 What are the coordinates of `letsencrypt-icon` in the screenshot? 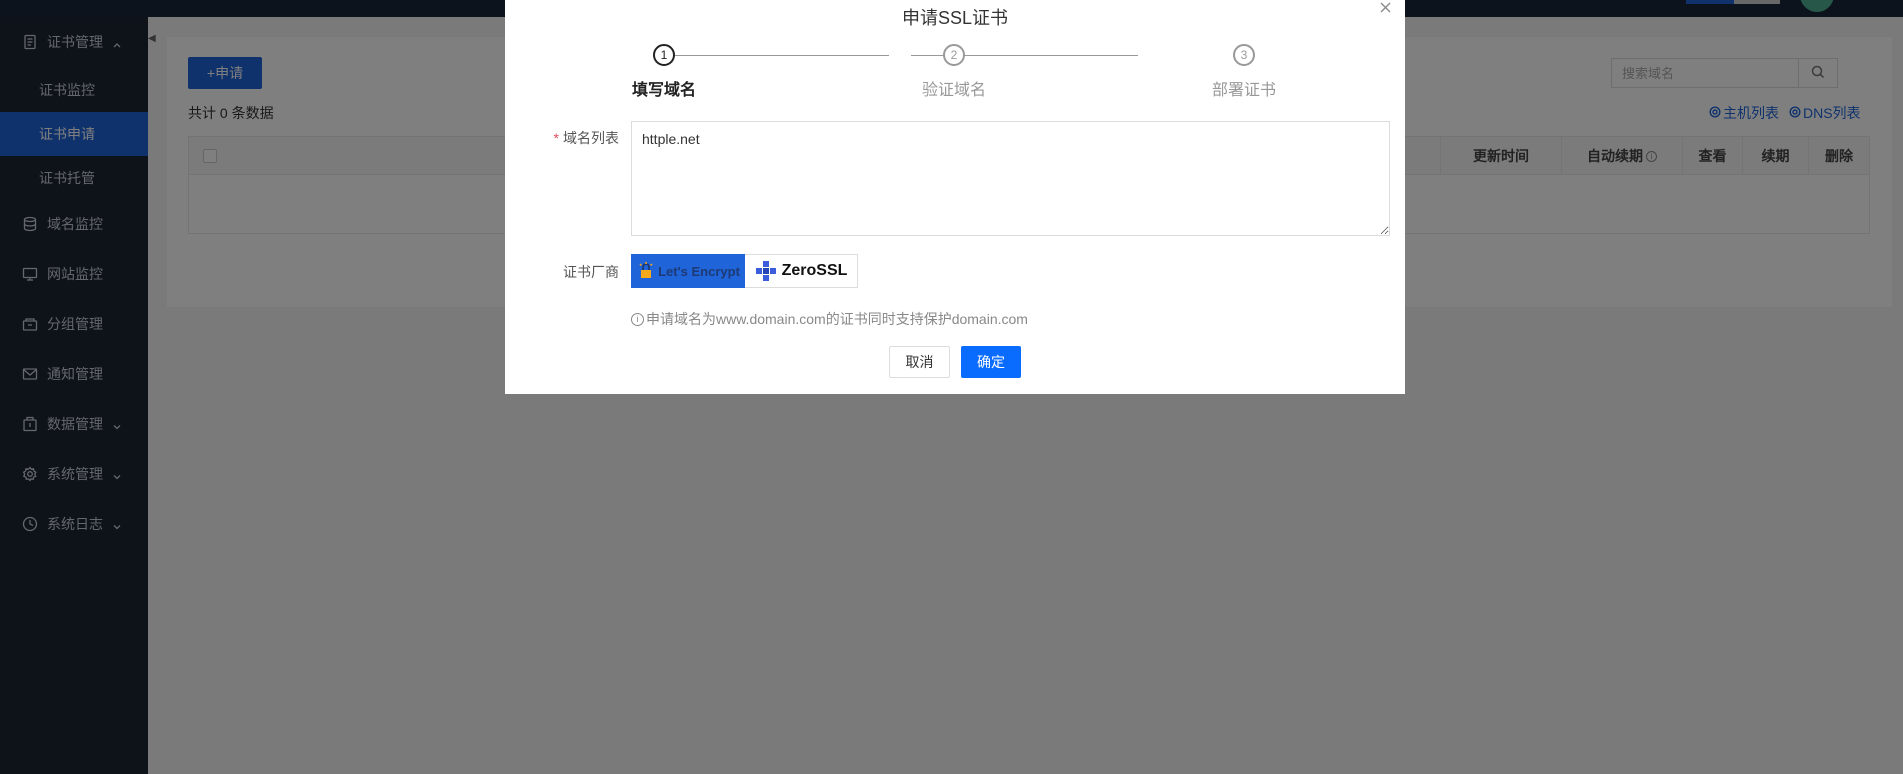 It's located at (646, 270).